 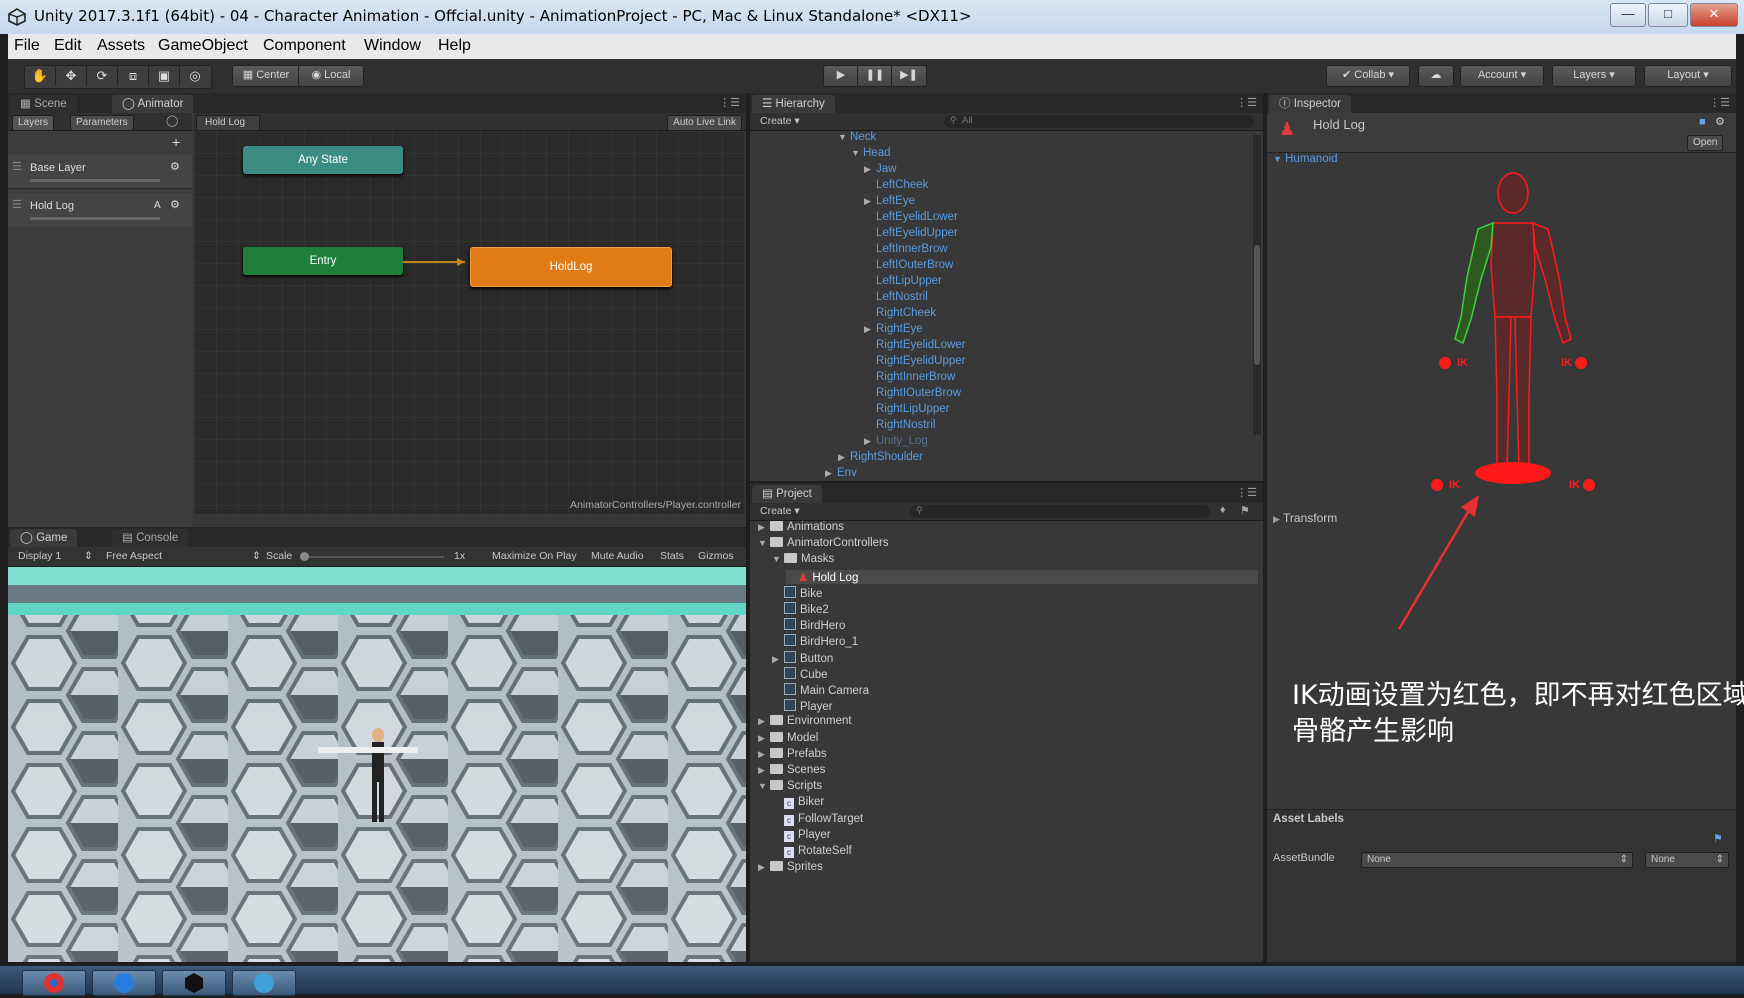 What do you see at coordinates (899, 425) in the screenshot?
I see `hierarchy-item: RightNostril` at bounding box center [899, 425].